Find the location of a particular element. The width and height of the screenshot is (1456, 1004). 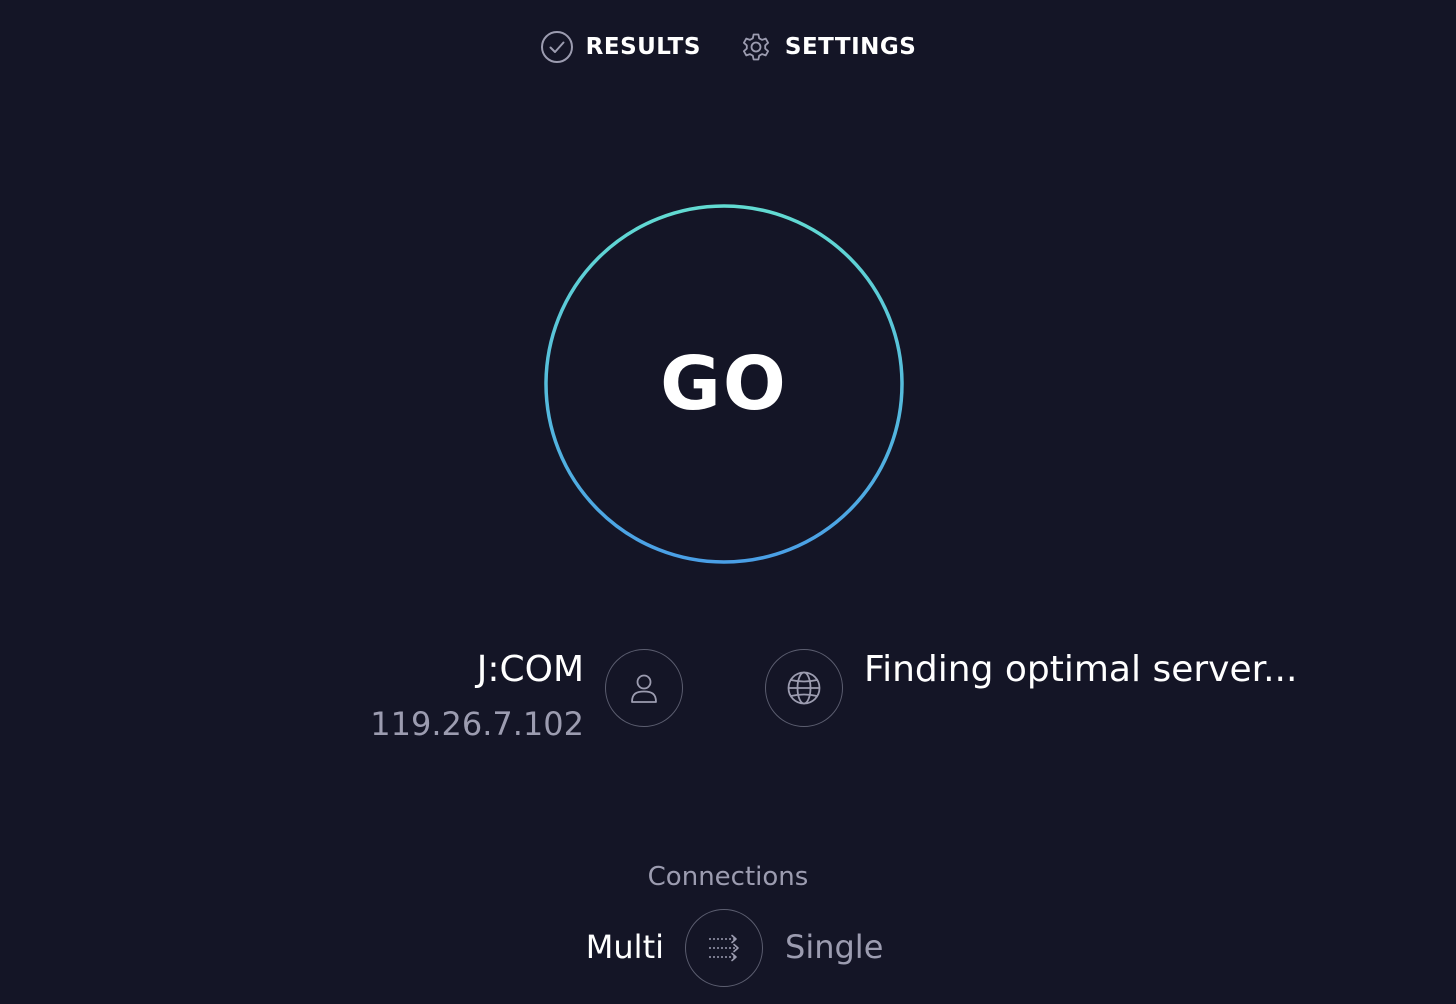

isp-name: J:COM is located at coordinates (530, 669).